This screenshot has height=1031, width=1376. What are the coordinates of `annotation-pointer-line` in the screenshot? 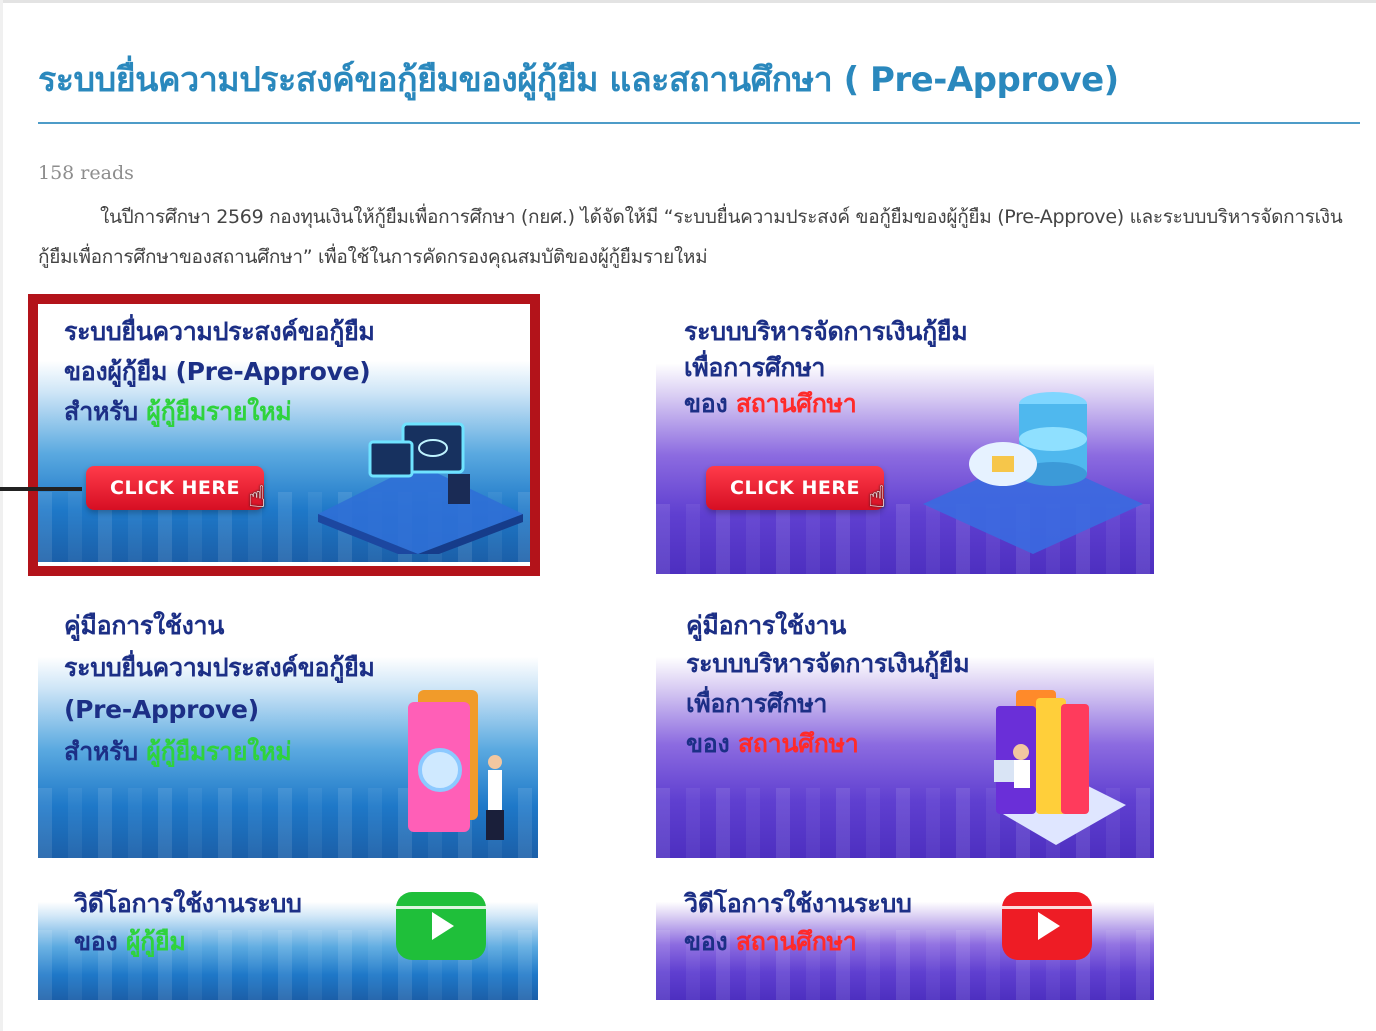 It's located at (41, 489).